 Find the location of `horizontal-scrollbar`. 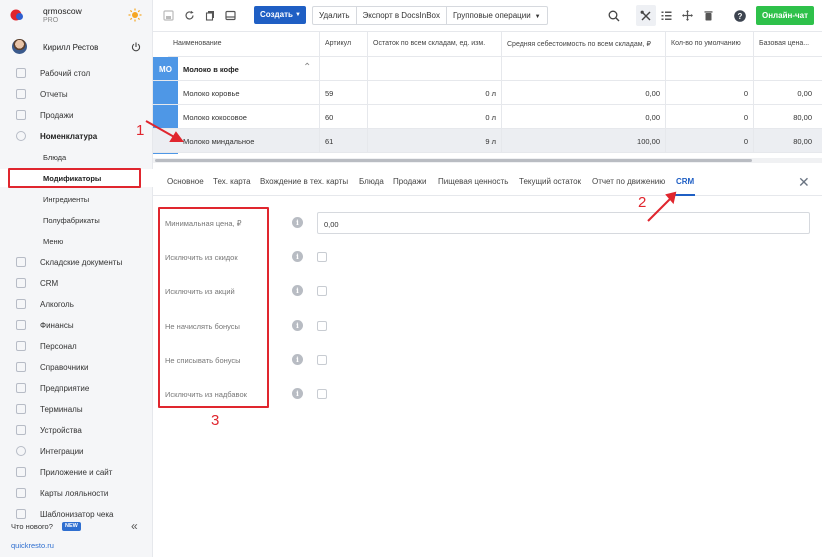

horizontal-scrollbar is located at coordinates (487, 160).